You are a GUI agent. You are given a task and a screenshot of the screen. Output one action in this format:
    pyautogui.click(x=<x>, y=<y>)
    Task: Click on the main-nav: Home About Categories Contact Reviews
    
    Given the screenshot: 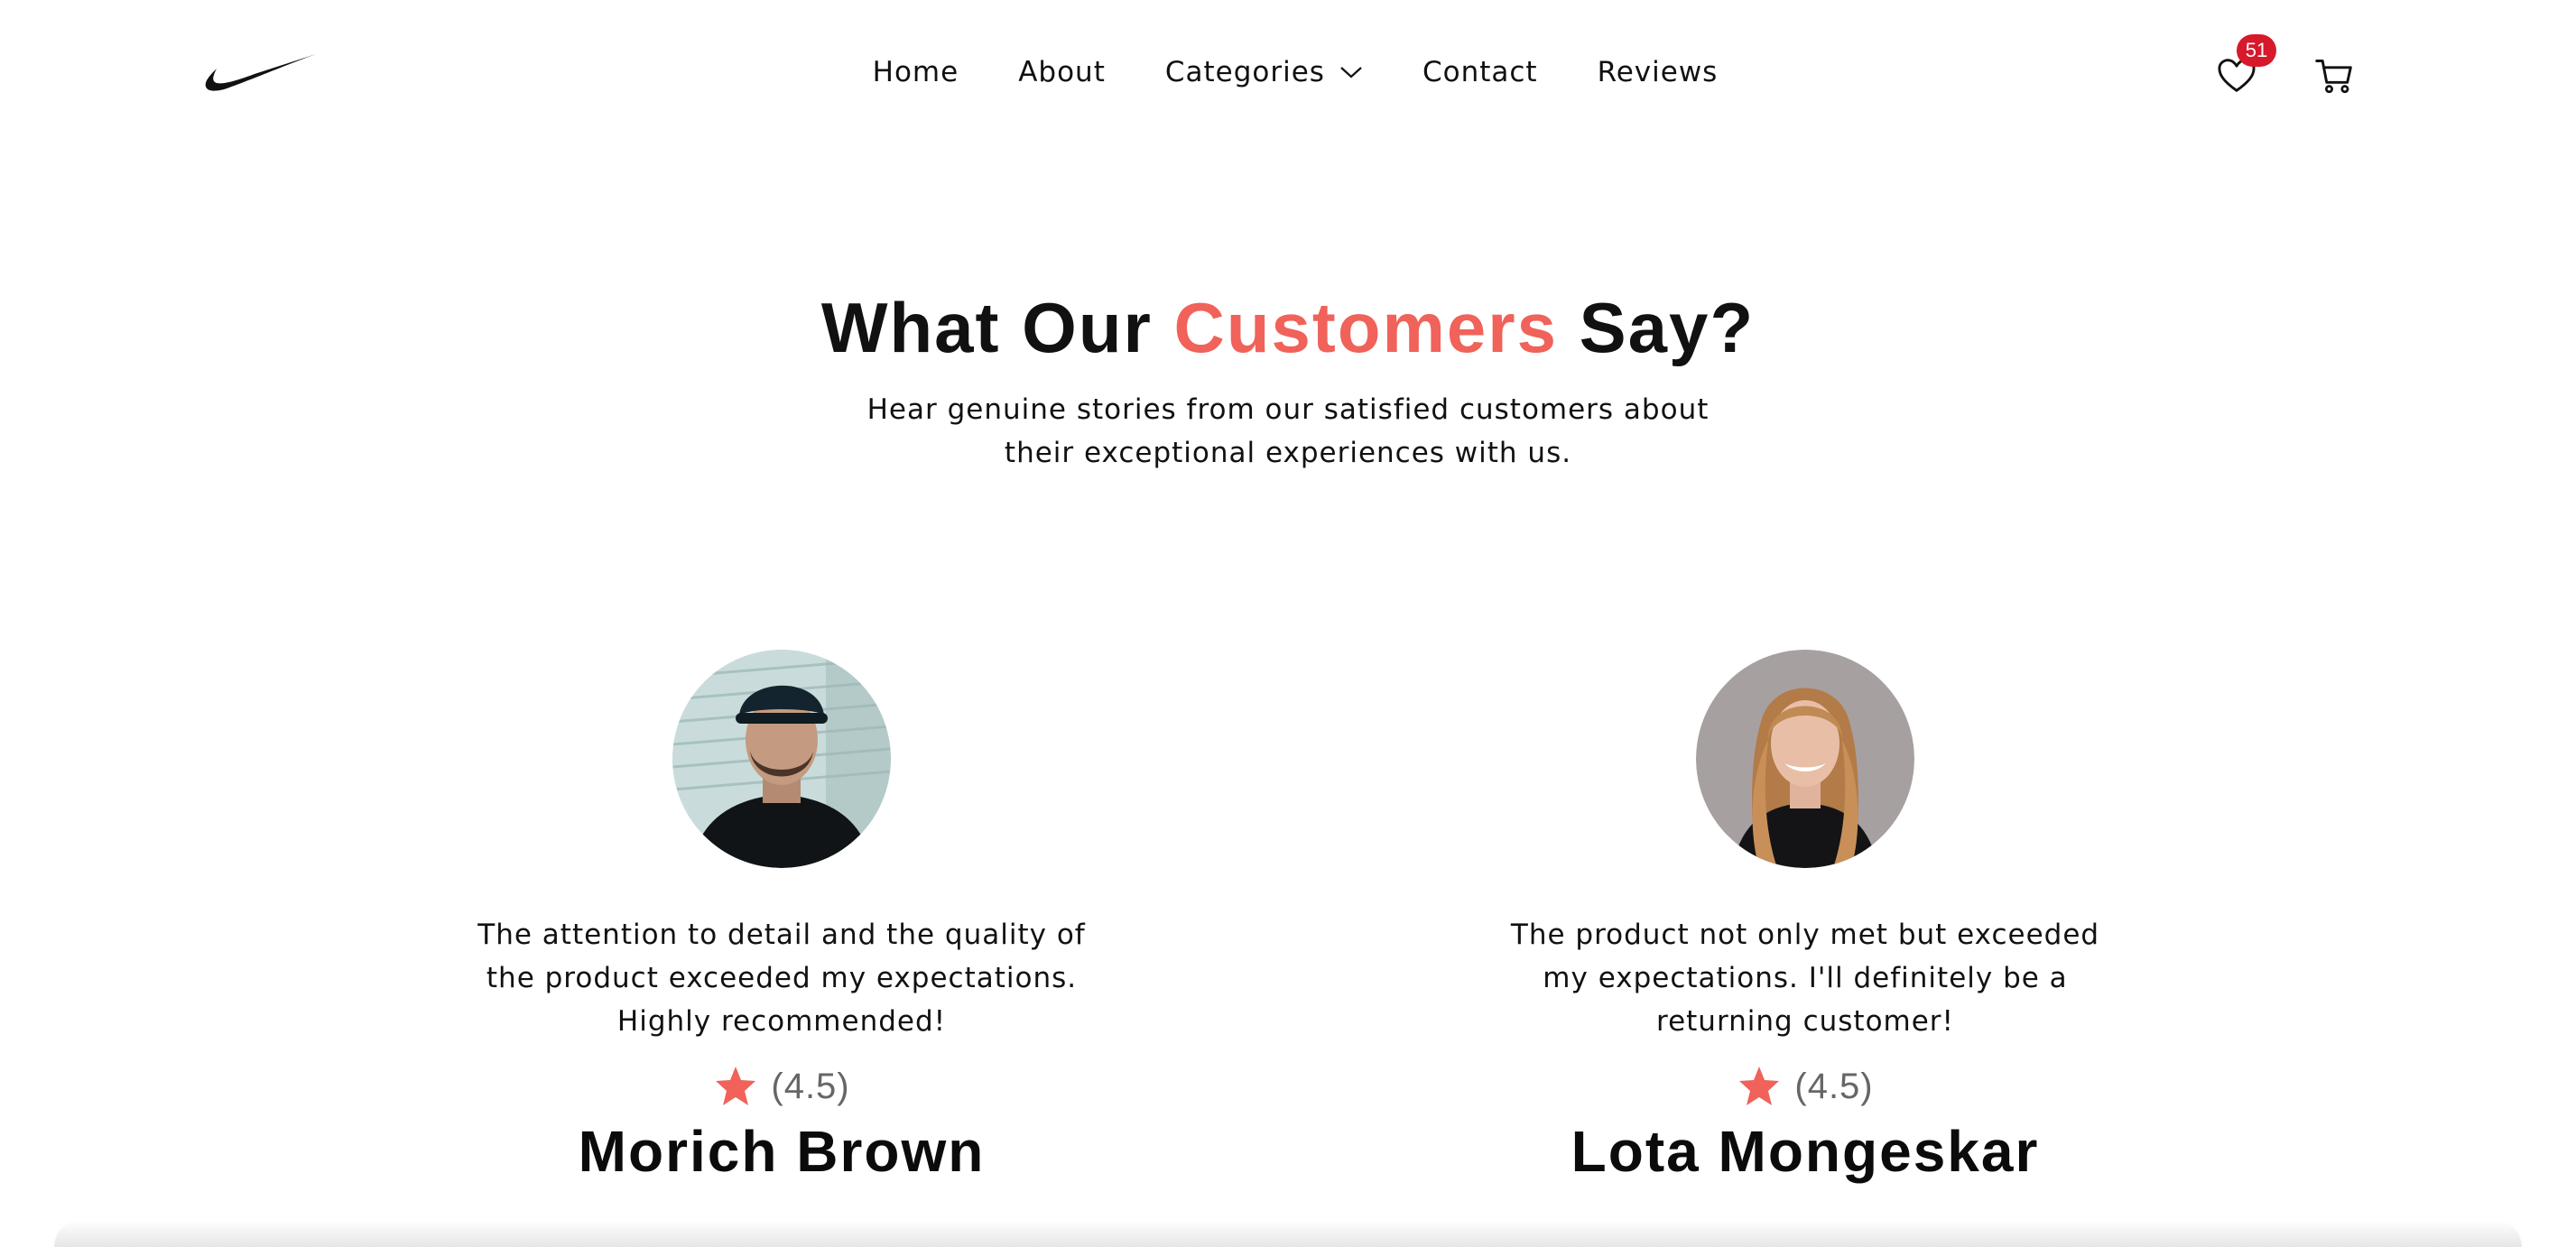 What is the action you would take?
    pyautogui.click(x=1288, y=72)
    